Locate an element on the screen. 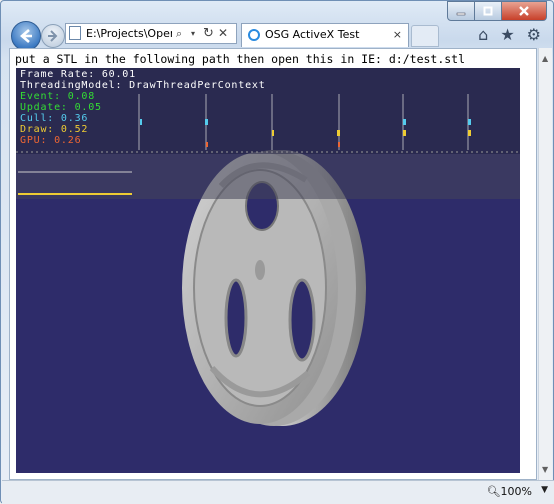  back-button is located at coordinates (26, 36).